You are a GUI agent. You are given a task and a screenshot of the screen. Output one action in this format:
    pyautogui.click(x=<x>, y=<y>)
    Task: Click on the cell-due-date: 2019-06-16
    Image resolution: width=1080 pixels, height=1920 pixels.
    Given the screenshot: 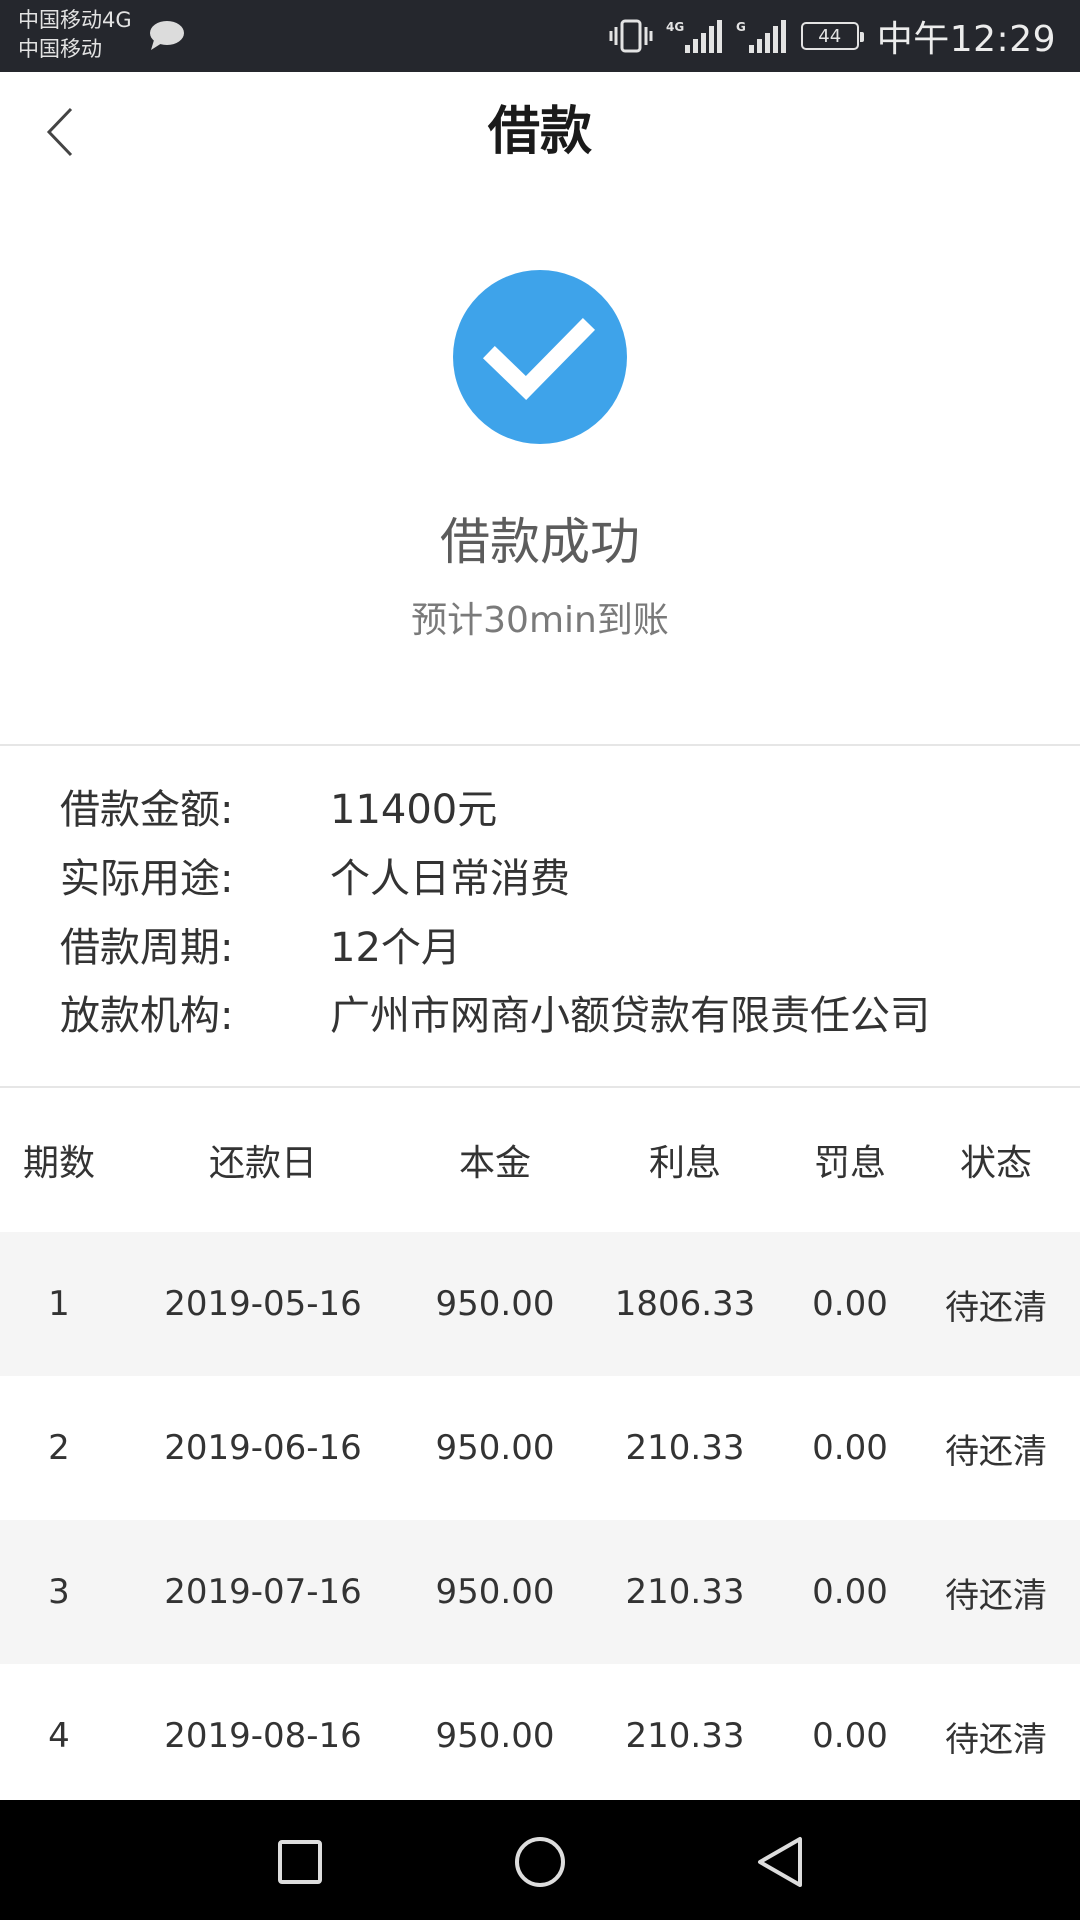 What is the action you would take?
    pyautogui.click(x=263, y=1448)
    